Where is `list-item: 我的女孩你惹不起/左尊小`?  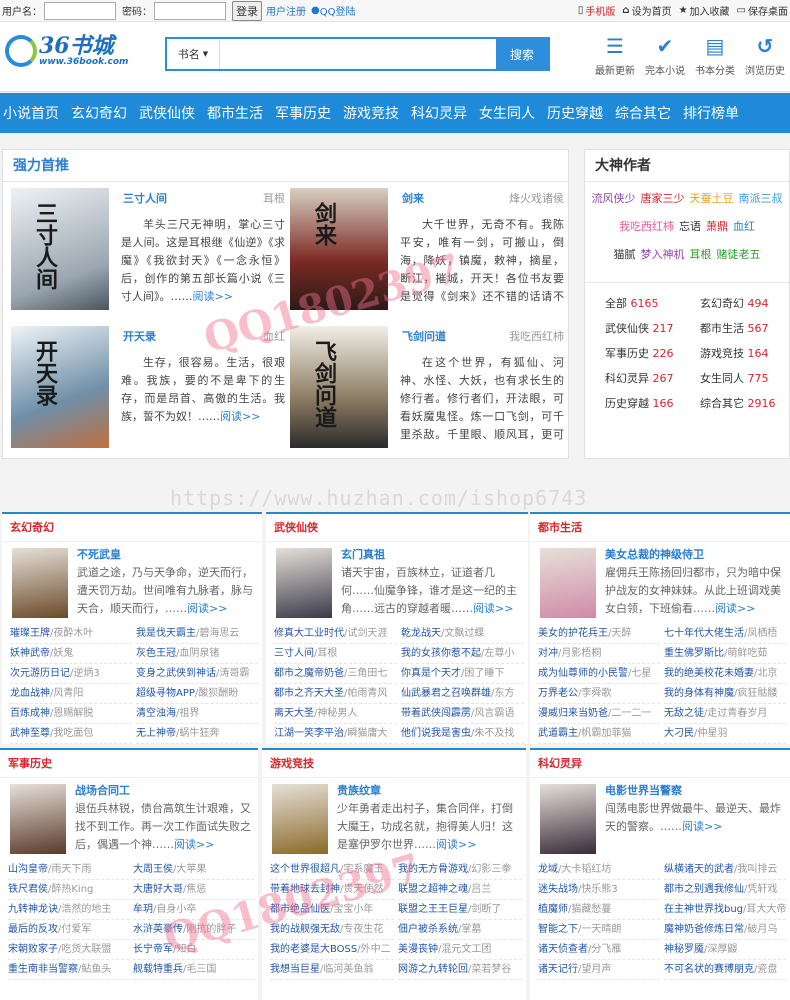 list-item: 我的女孩你惹不起/左尊小 is located at coordinates (462, 654).